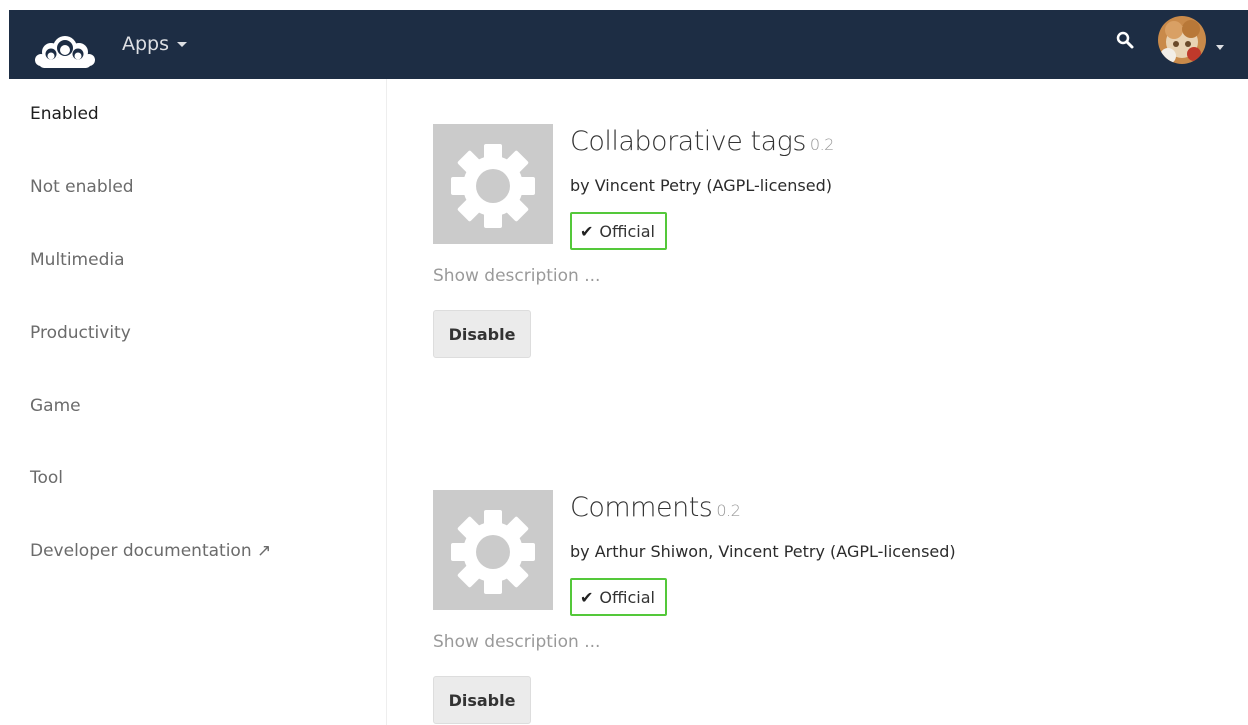 This screenshot has width=1248, height=725. I want to click on sidebar-item-label: Productivity, so click(80, 333).